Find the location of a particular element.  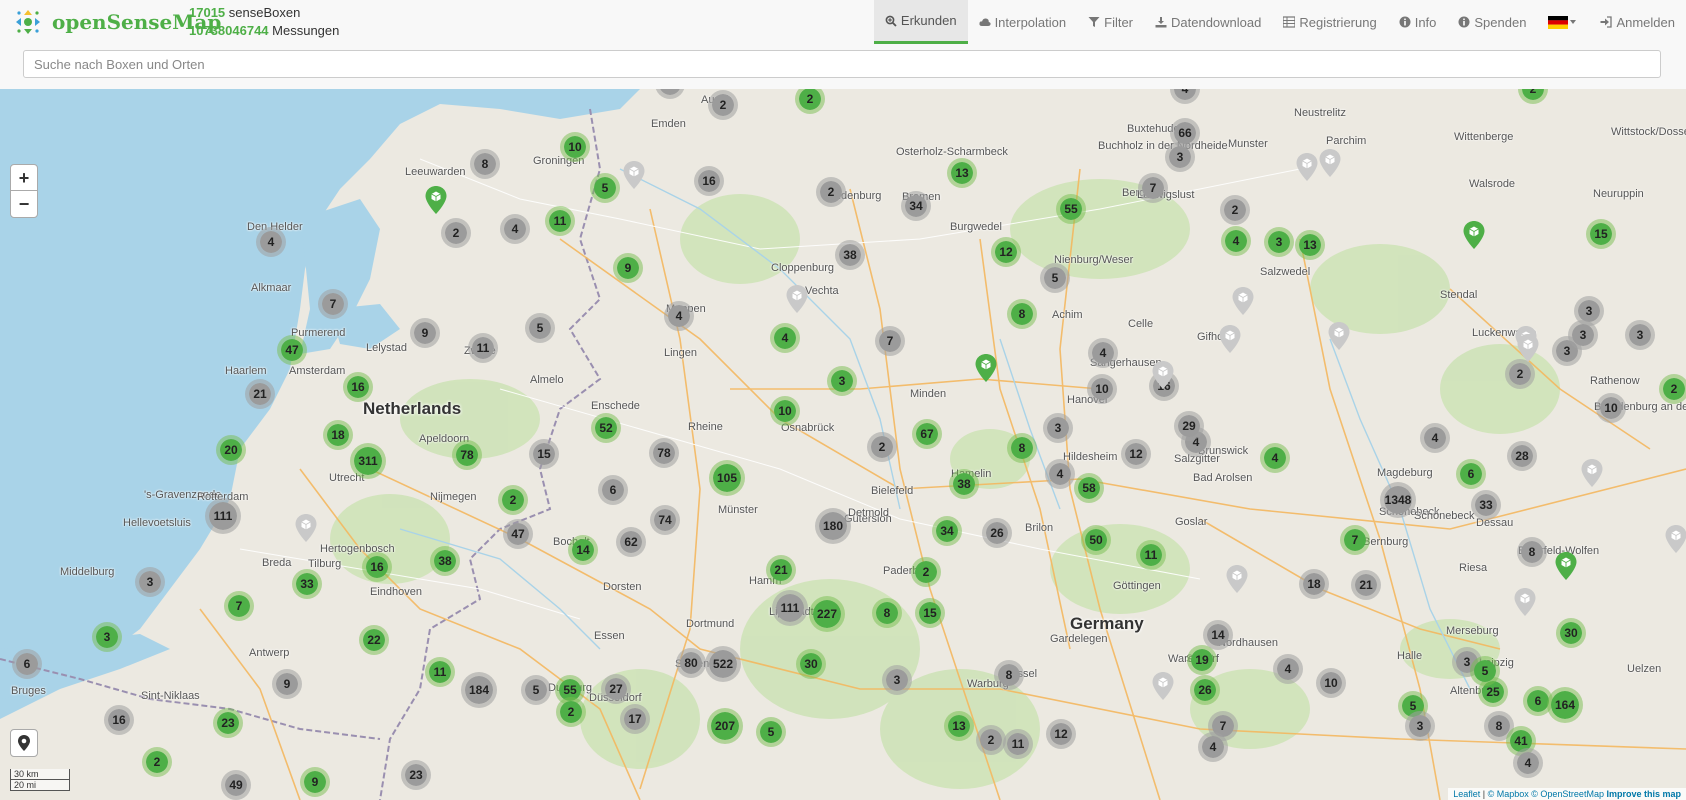

leaflet-link: Leaflet is located at coordinates (1466, 794).